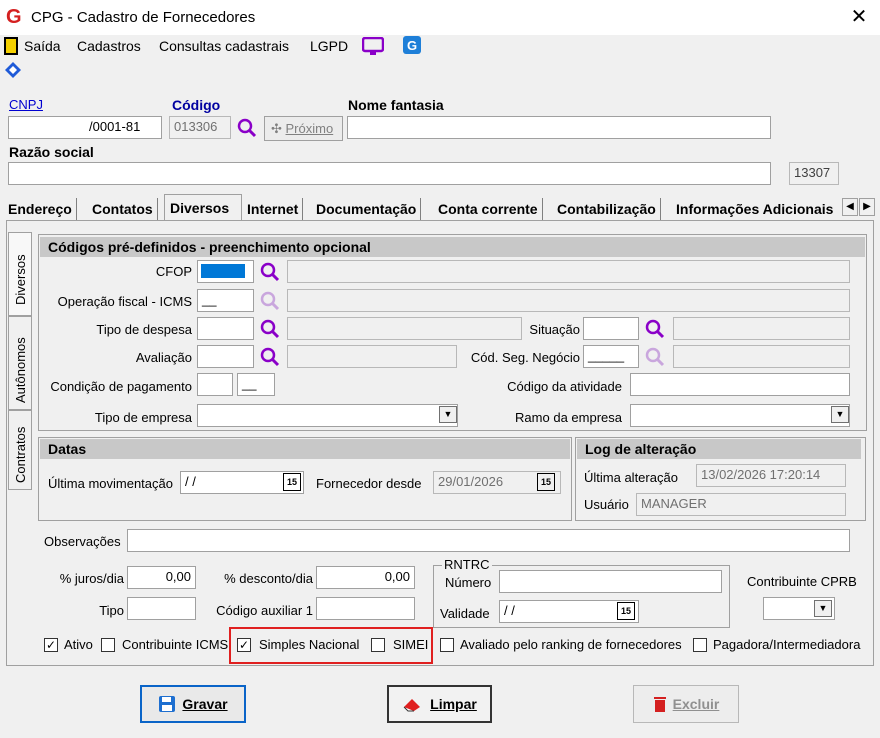 Image resolution: width=880 pixels, height=738 pixels. I want to click on menu-saida: Saída, so click(42, 46).